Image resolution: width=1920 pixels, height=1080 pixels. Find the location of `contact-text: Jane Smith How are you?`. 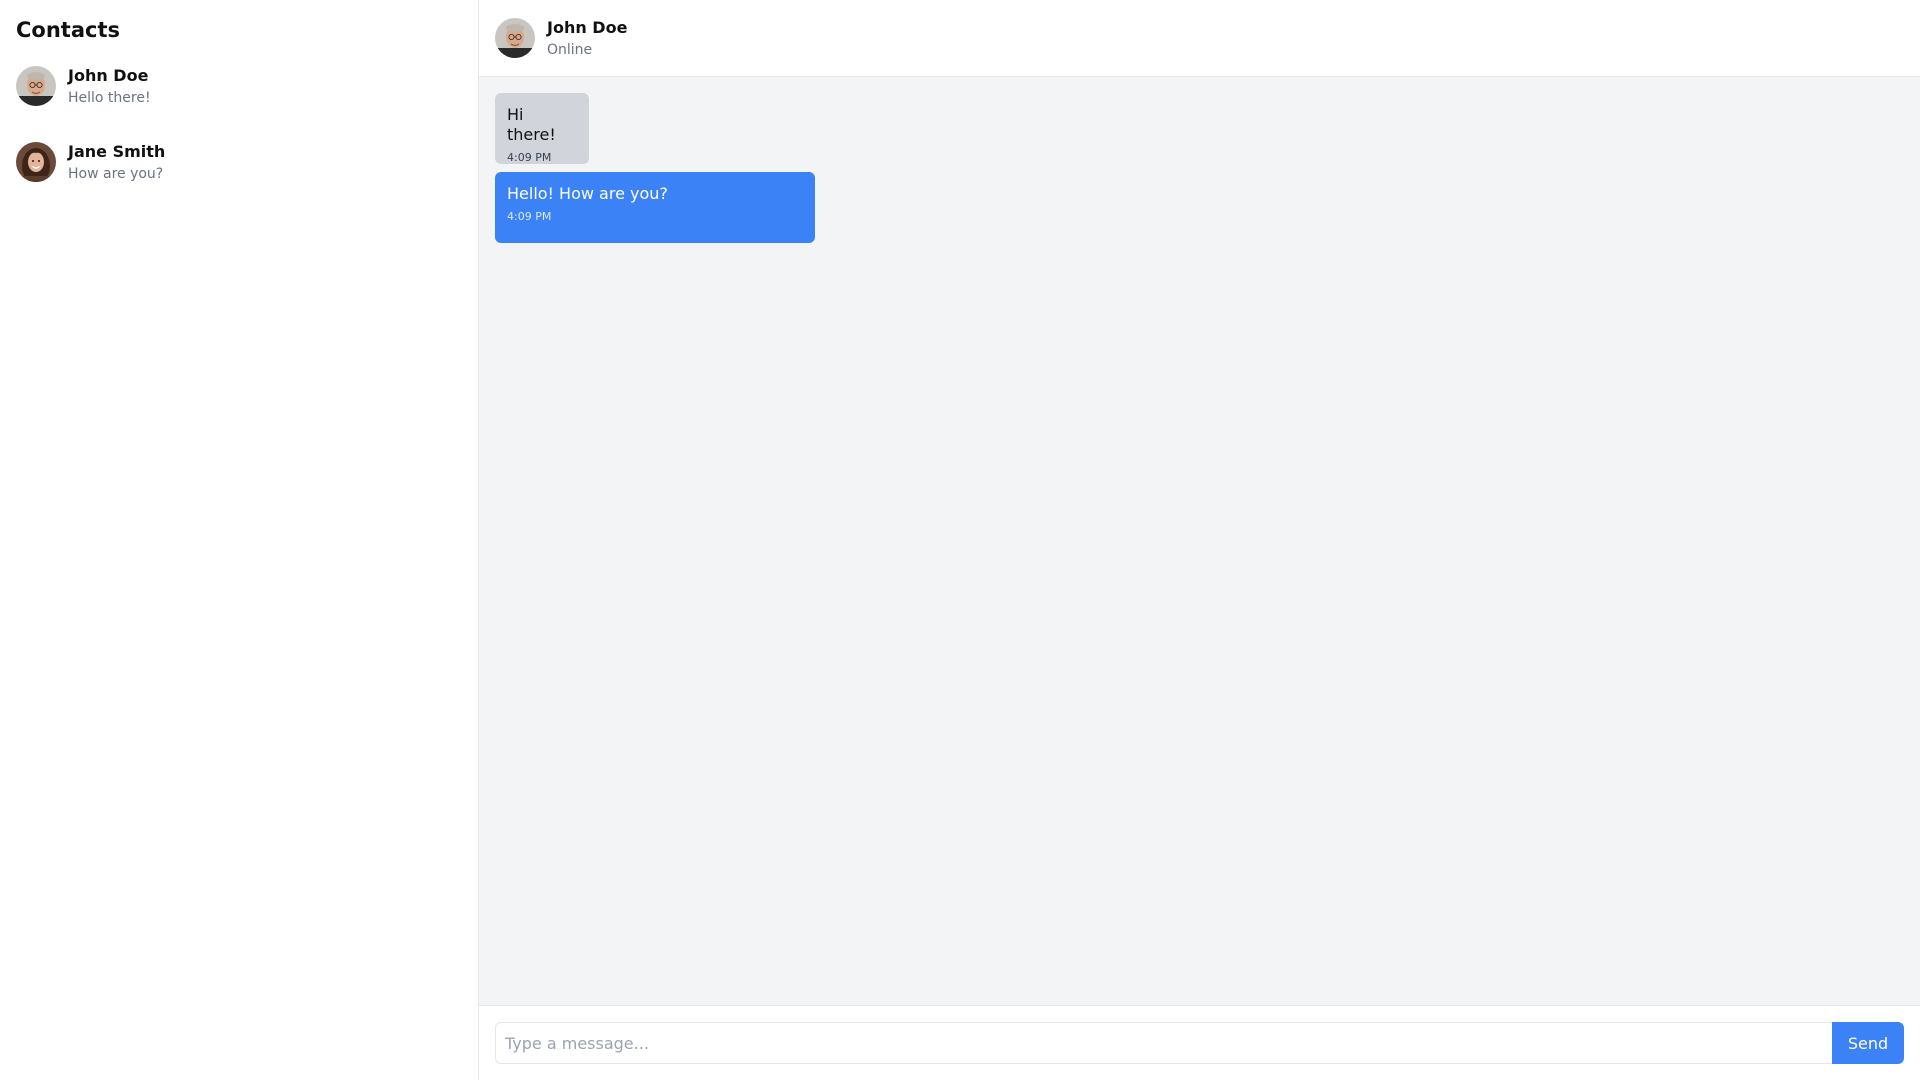

contact-text: Jane Smith How are you? is located at coordinates (116, 162).